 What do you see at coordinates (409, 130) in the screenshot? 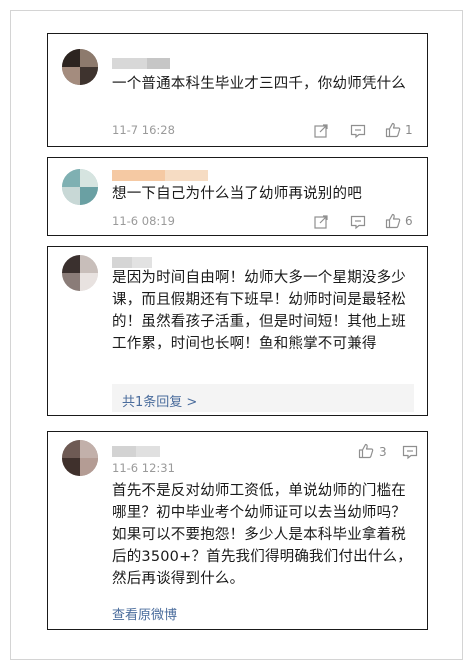
I see `like-count: 1` at bounding box center [409, 130].